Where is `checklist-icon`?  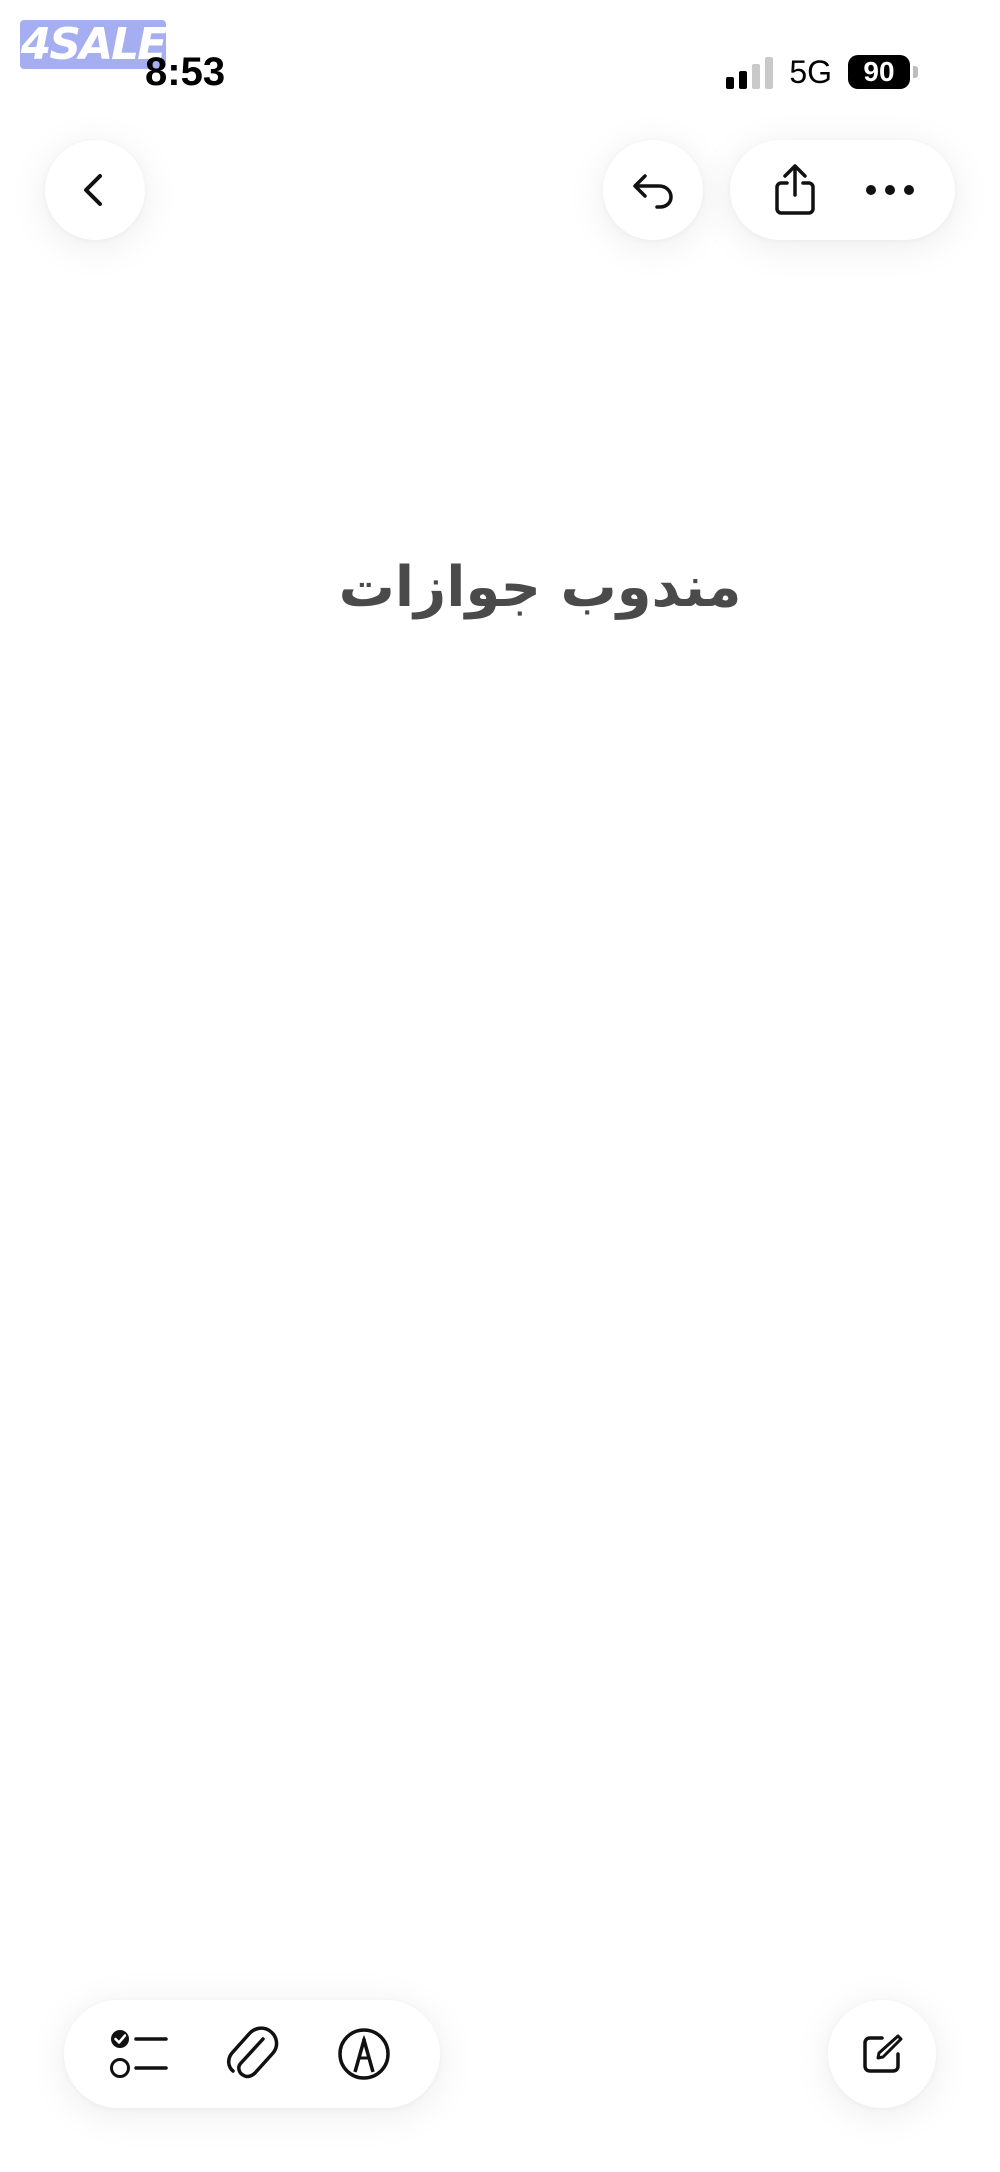
checklist-icon is located at coordinates (139, 2054).